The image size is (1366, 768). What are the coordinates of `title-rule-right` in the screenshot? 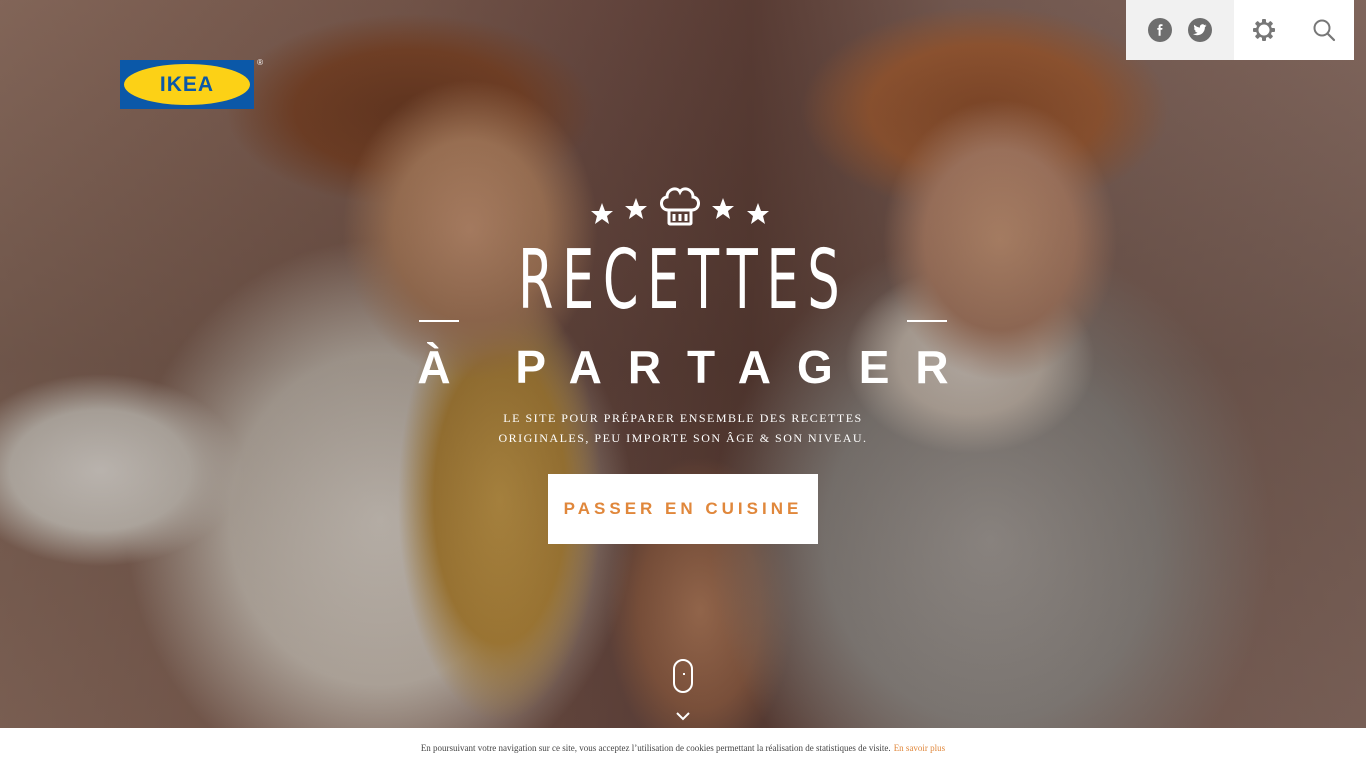 It's located at (927, 321).